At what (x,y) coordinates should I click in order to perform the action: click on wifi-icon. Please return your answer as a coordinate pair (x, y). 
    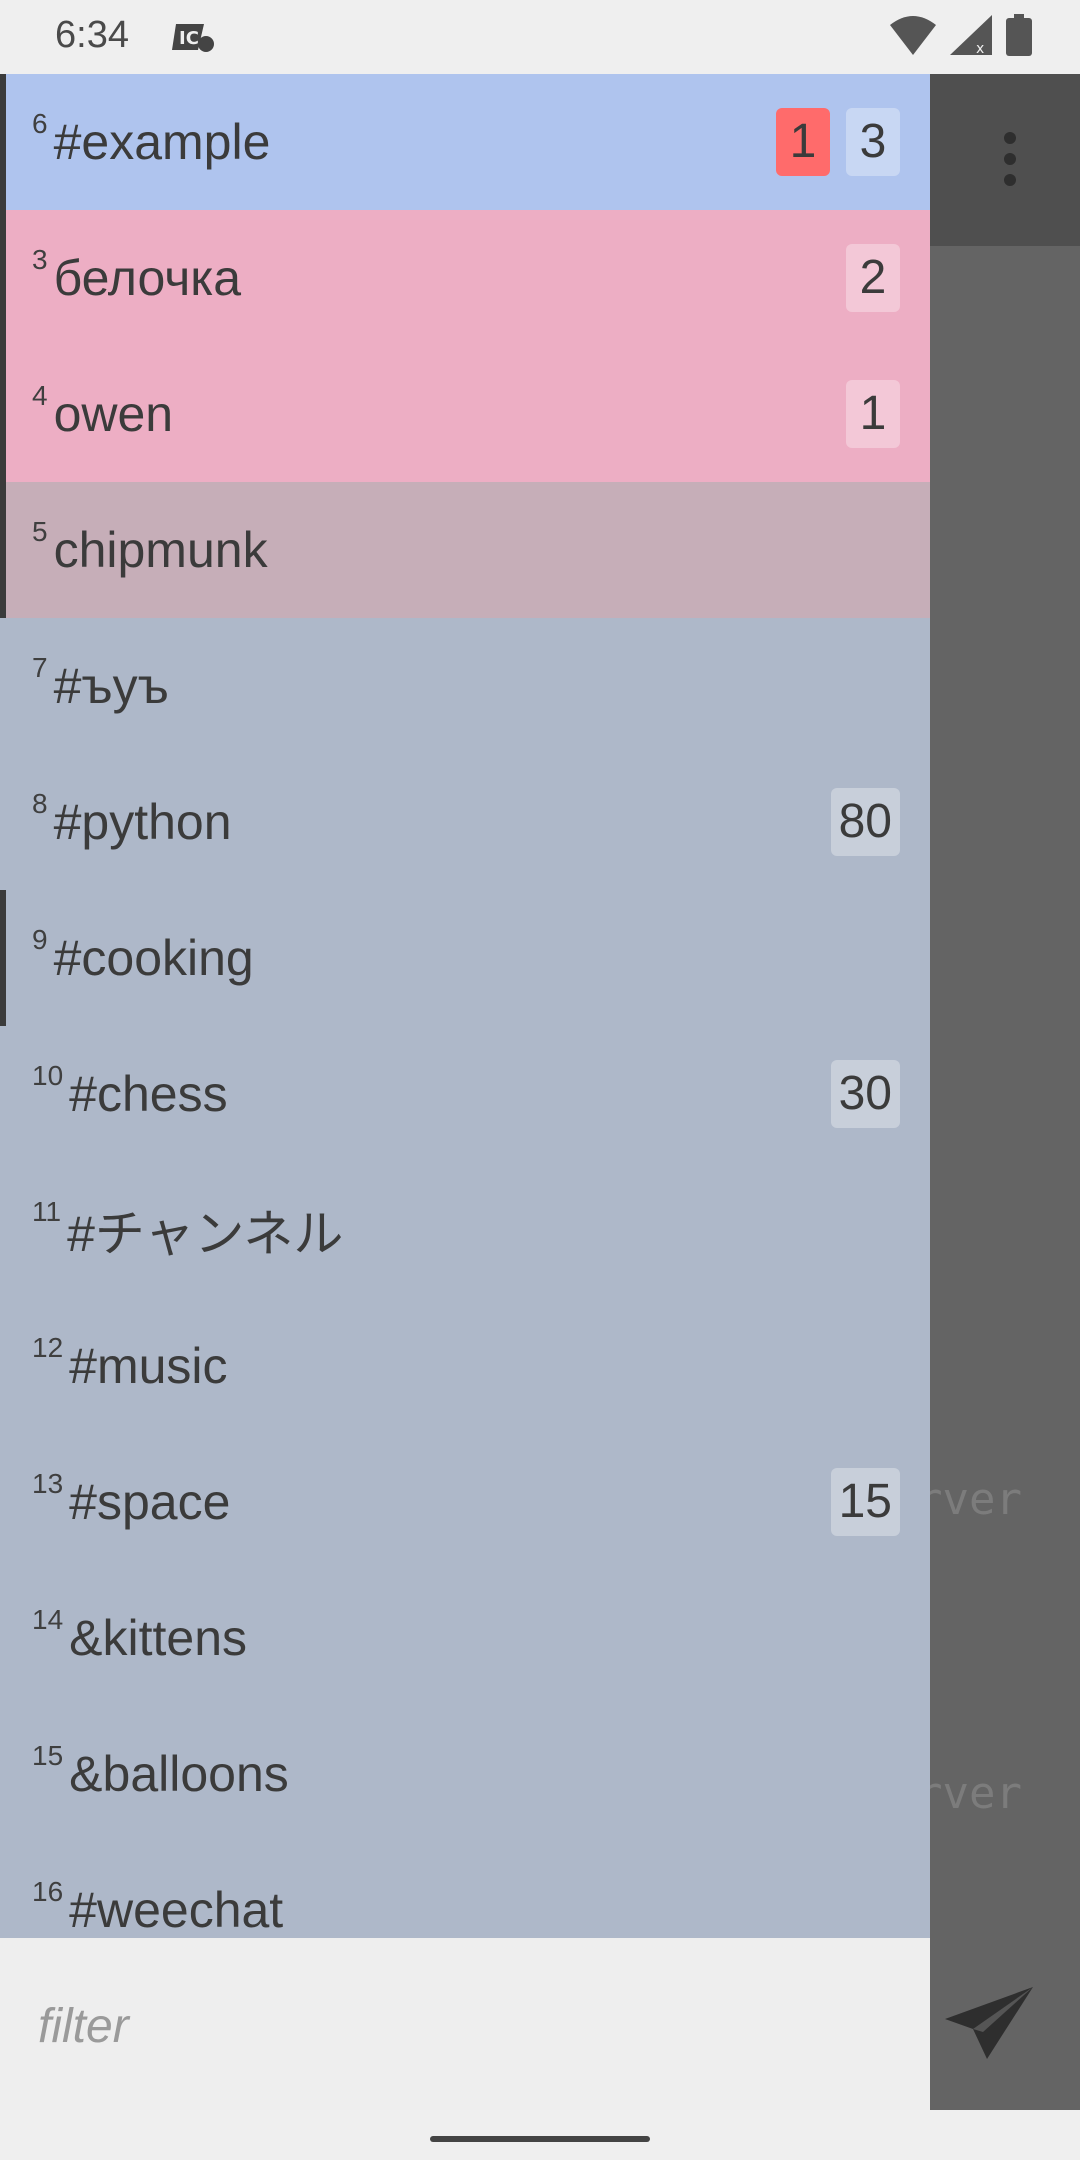
    Looking at the image, I should click on (913, 37).